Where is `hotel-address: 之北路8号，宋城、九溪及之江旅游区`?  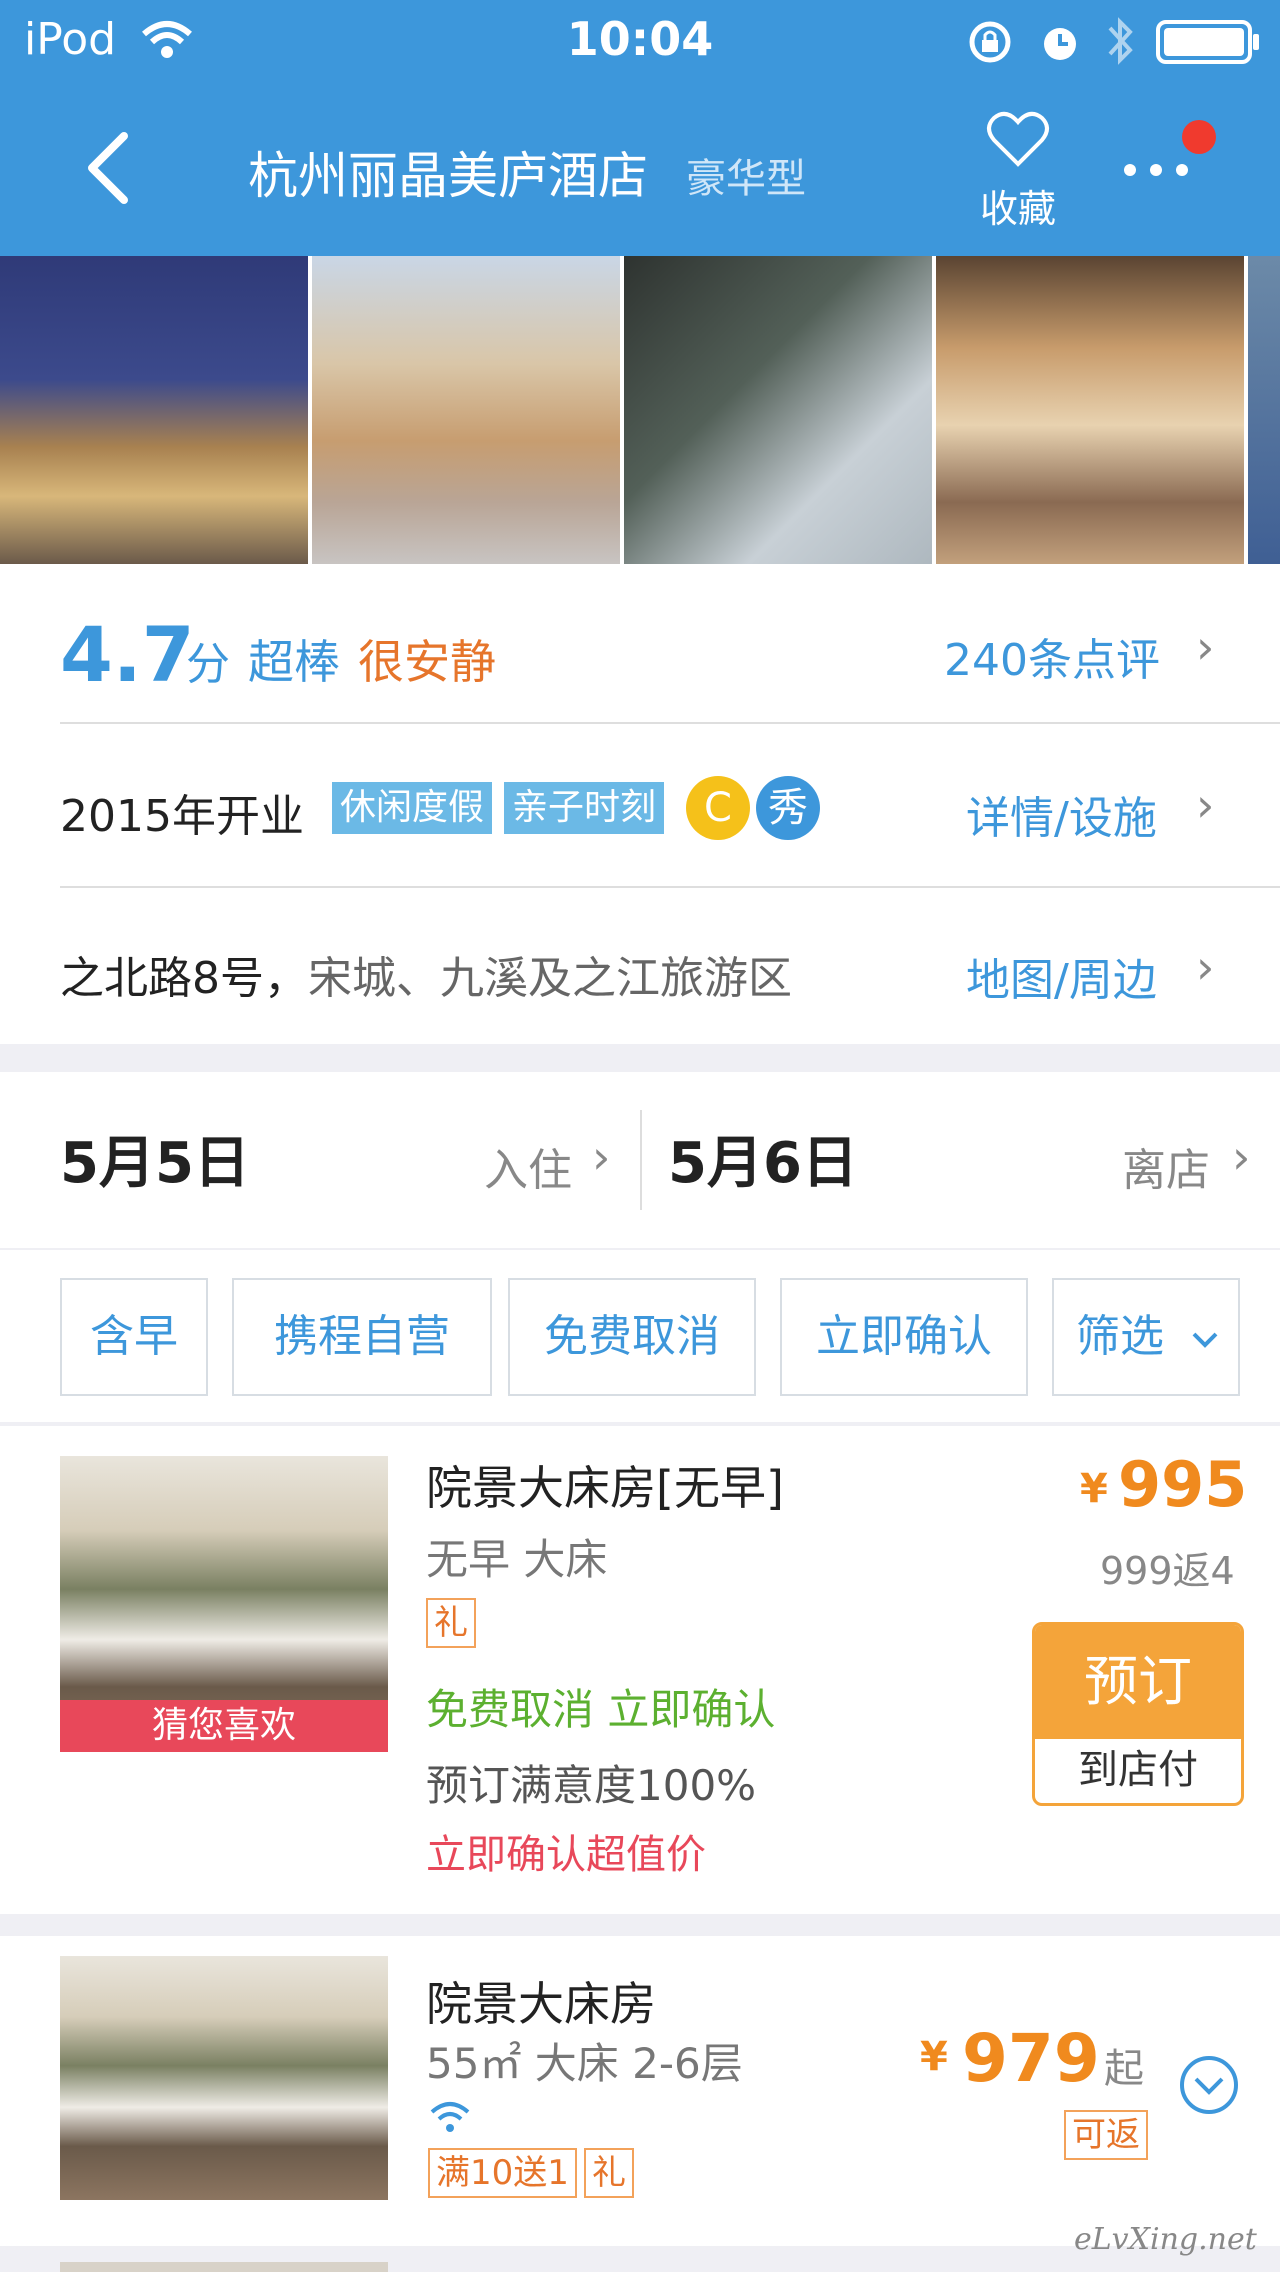 hotel-address: 之北路8号，宋城、九溪及之江旅游区 is located at coordinates (426, 974).